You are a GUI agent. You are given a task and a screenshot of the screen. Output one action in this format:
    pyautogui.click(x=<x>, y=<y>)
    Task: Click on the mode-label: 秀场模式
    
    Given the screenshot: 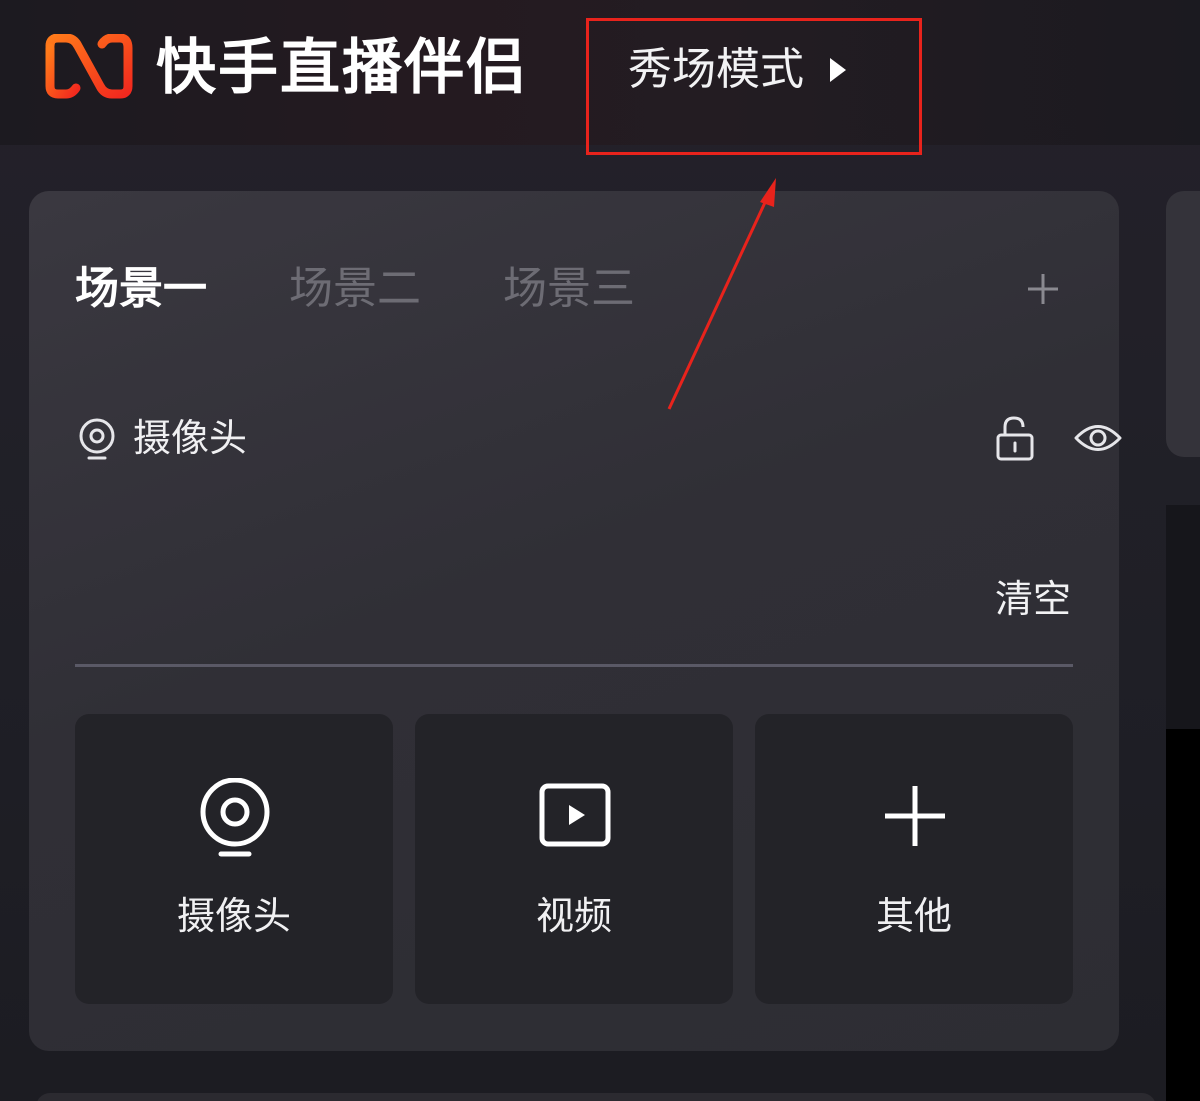 What is the action you would take?
    pyautogui.click(x=716, y=69)
    